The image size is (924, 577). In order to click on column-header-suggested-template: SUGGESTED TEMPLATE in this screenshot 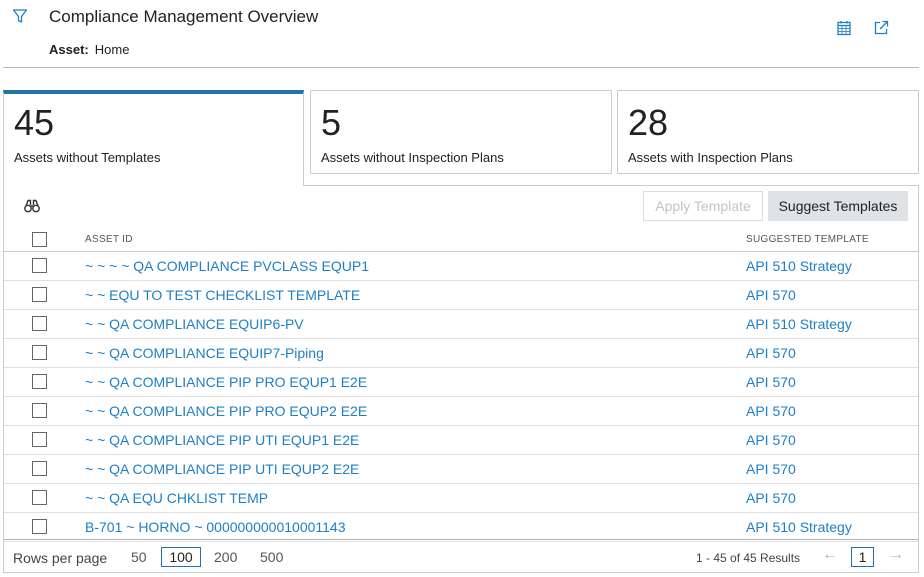, I will do `click(807, 239)`.